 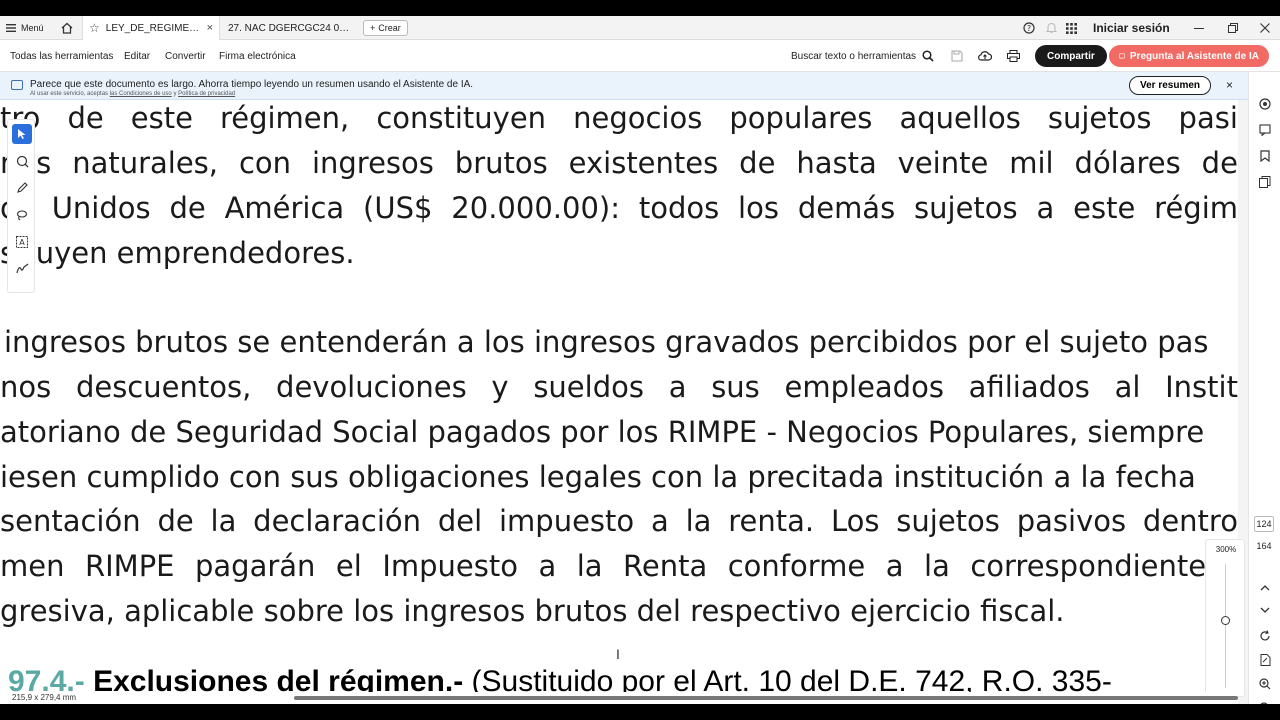 I want to click on save-icon, so click(x=957, y=56).